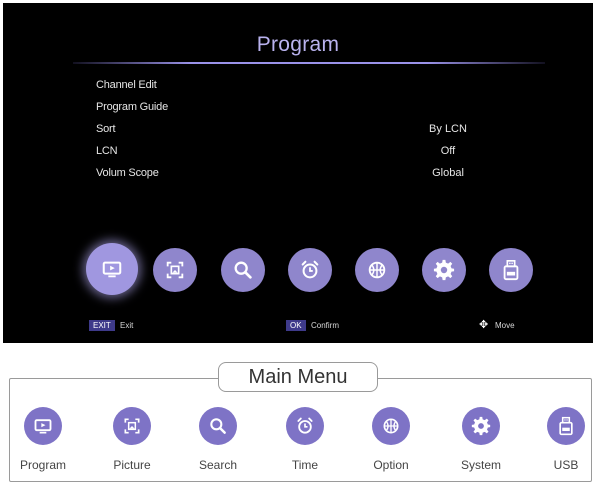 The width and height of the screenshot is (600, 487). I want to click on main-menu-program-label: Program, so click(42, 465).